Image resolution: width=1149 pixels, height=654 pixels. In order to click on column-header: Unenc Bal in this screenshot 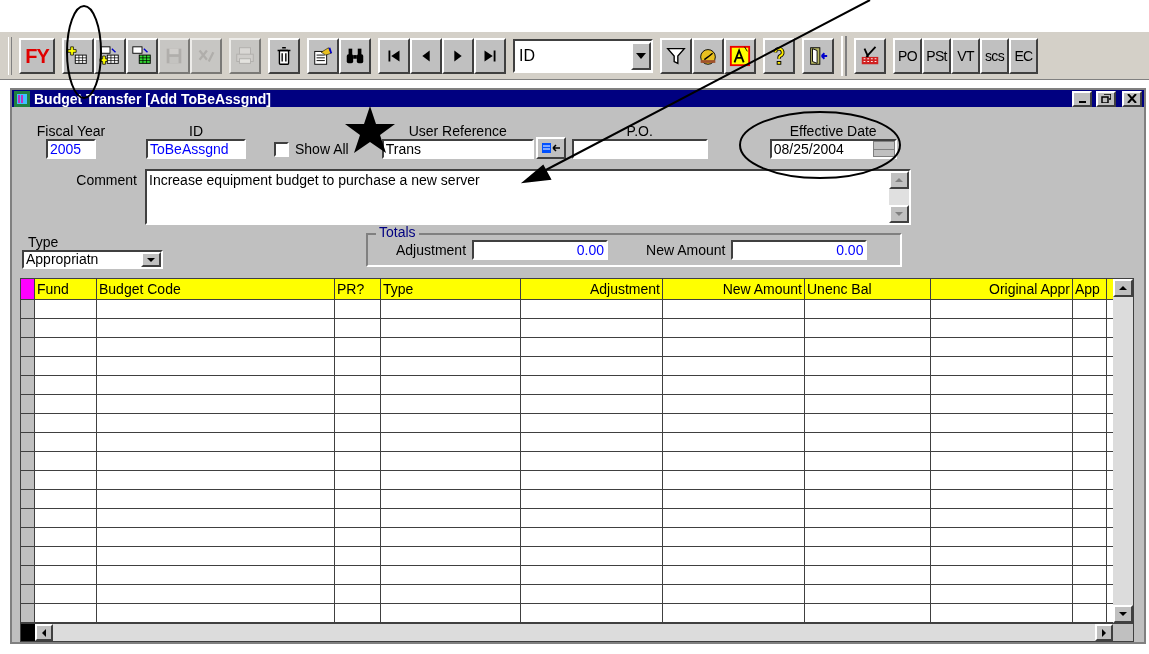, I will do `click(868, 289)`.